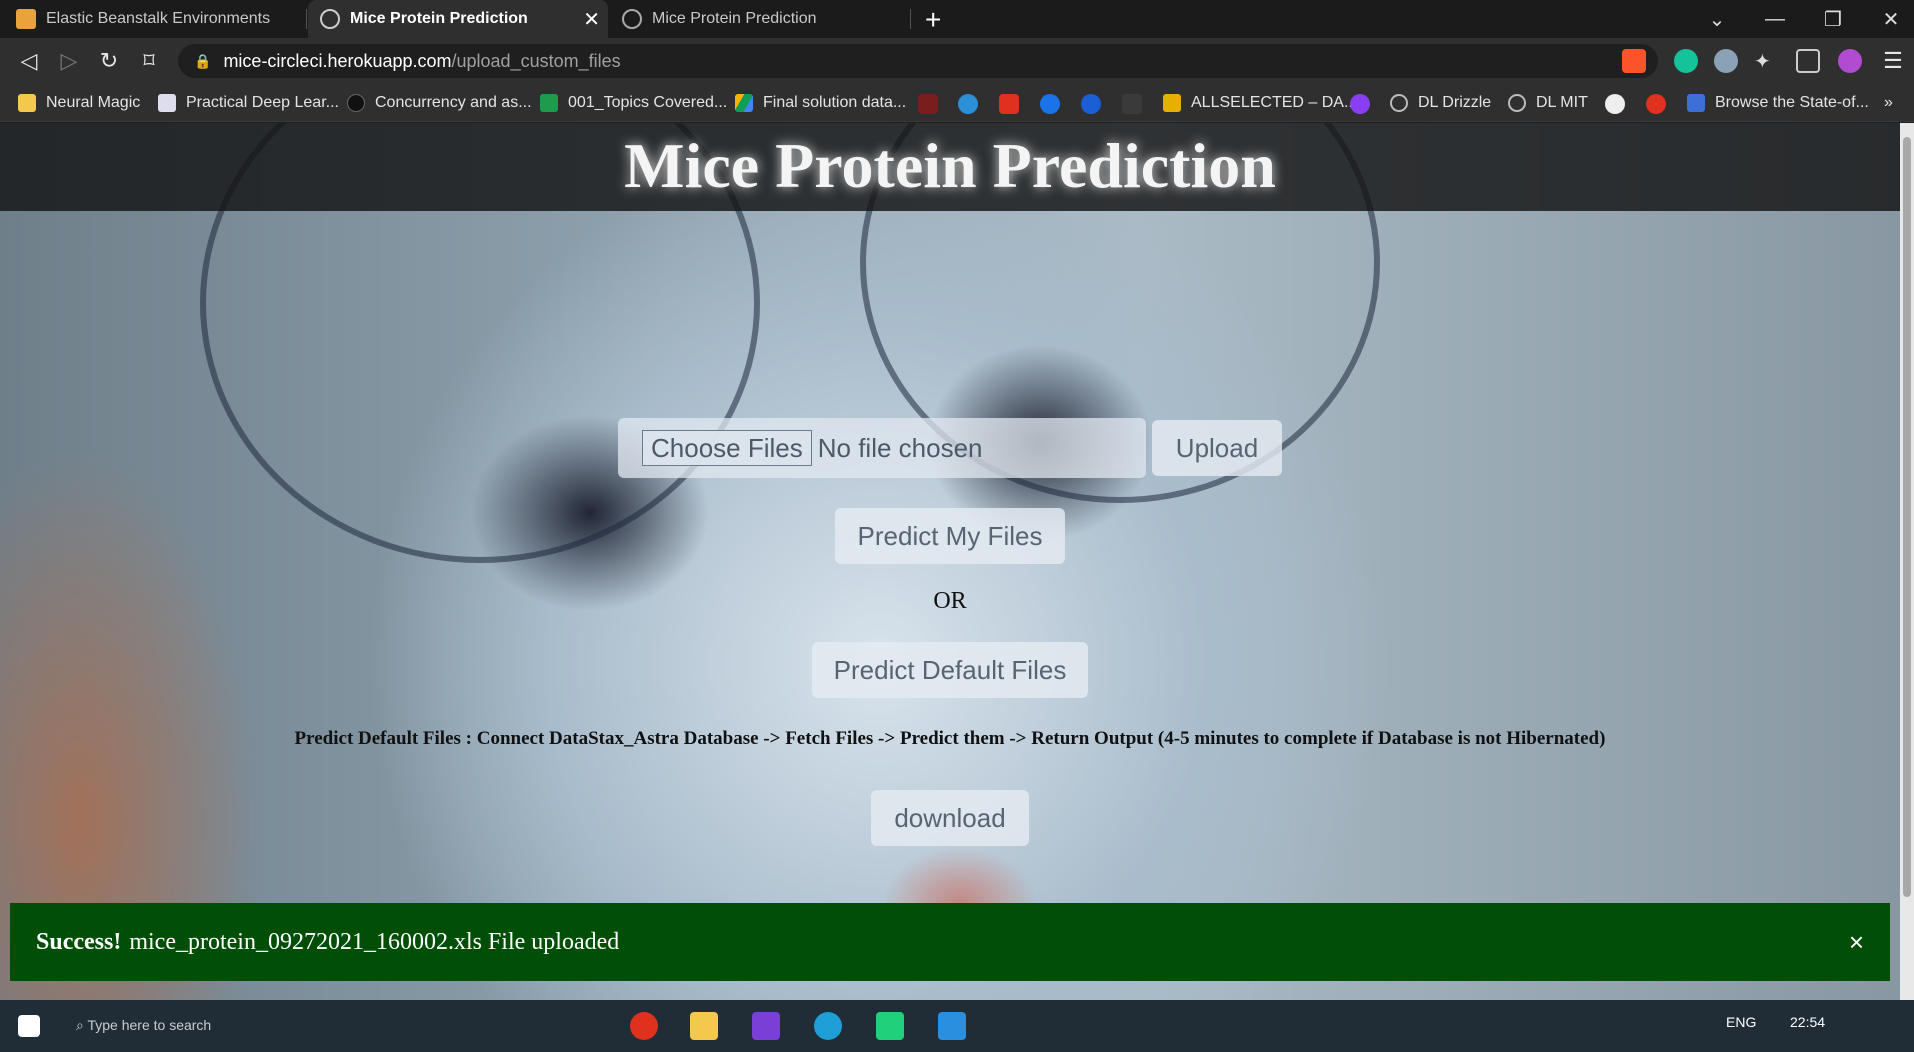 The width and height of the screenshot is (1914, 1052). Describe the element at coordinates (744, 103) in the screenshot. I see `drive-icon` at that location.